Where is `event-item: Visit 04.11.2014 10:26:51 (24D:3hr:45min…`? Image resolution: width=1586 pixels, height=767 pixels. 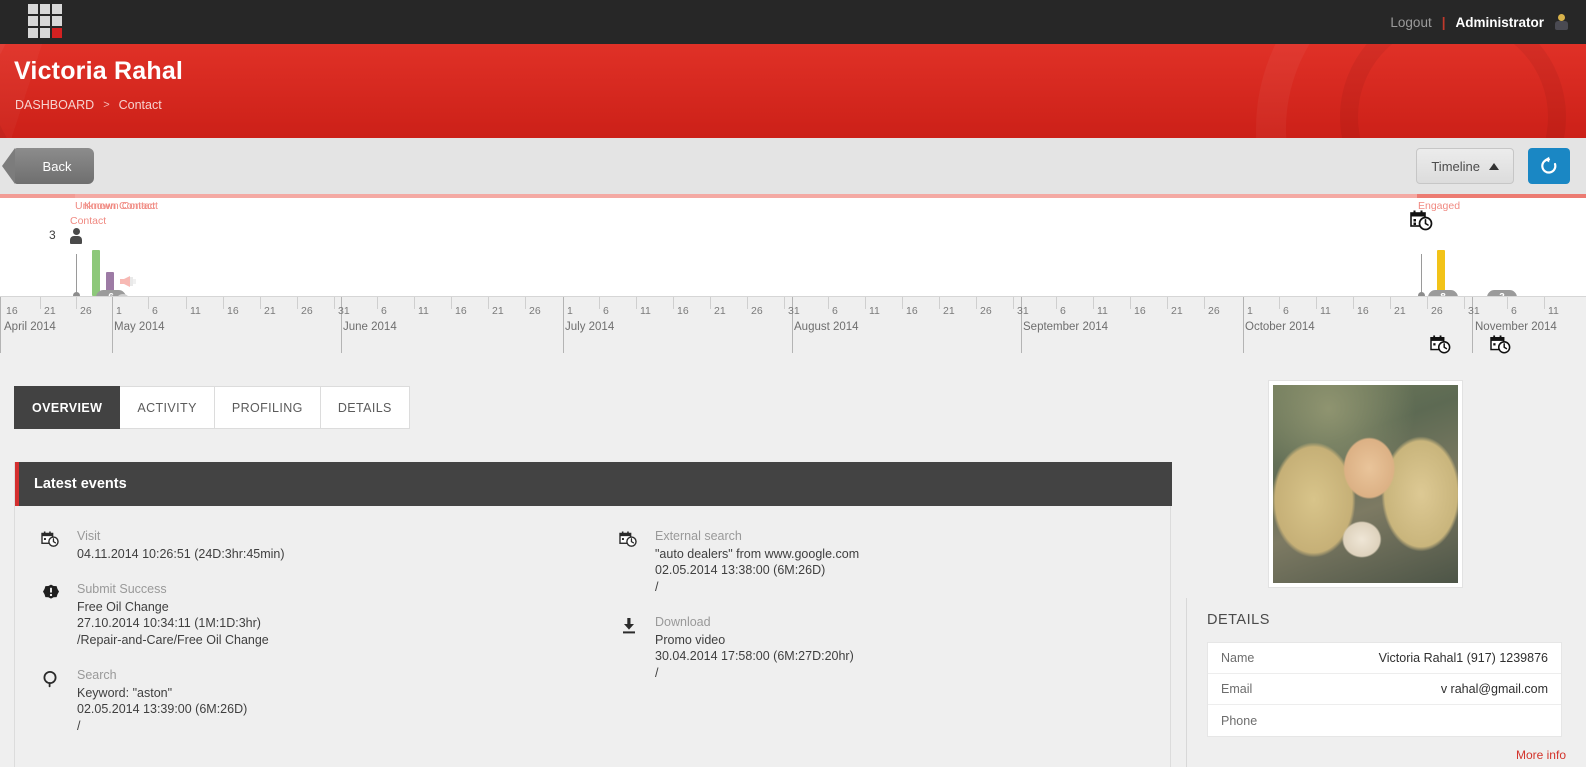 event-item: Visit 04.11.2014 10:26:51 (24D:3hr:45min… is located at coordinates (316, 545).